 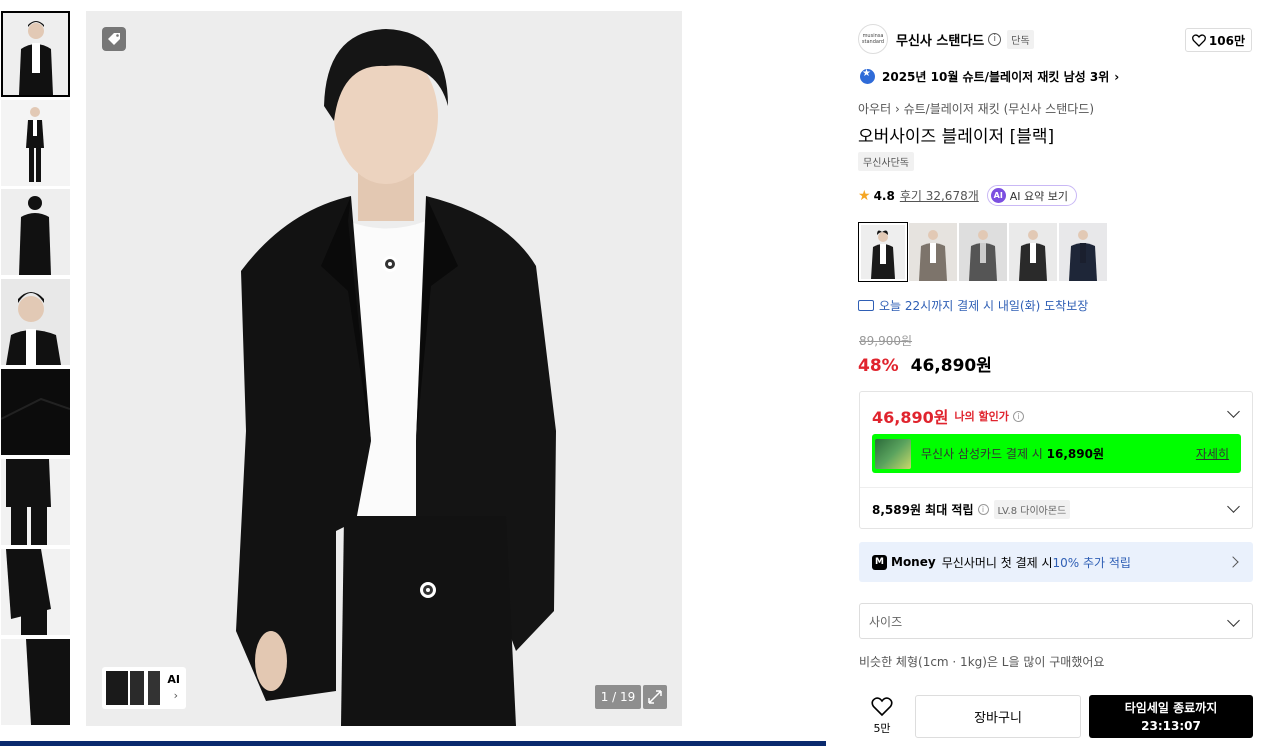 What do you see at coordinates (866, 305) in the screenshot?
I see `truck-icon` at bounding box center [866, 305].